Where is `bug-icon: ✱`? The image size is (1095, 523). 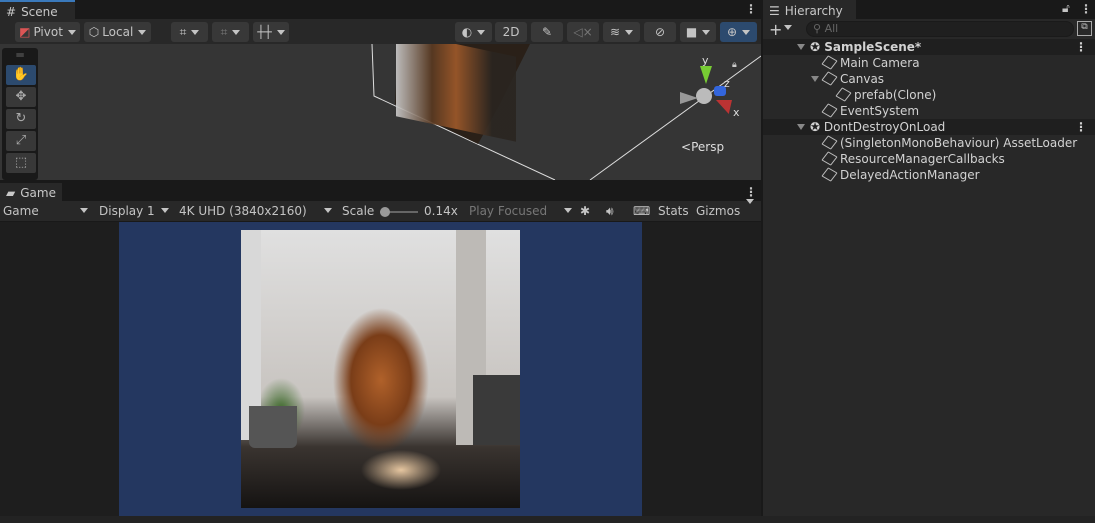 bug-icon: ✱ is located at coordinates (585, 211).